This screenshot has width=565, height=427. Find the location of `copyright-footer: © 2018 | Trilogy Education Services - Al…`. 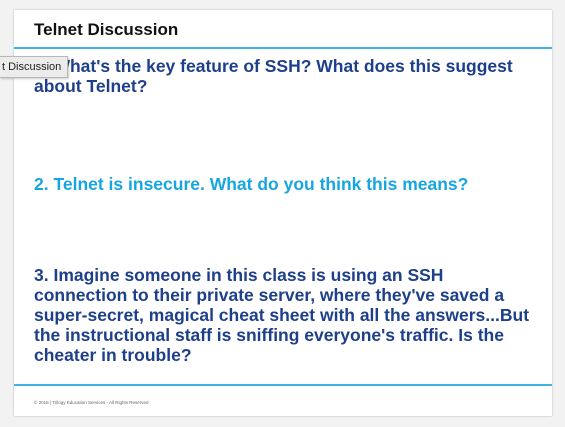

copyright-footer: © 2018 | Trilogy Education Services - Al… is located at coordinates (91, 402).